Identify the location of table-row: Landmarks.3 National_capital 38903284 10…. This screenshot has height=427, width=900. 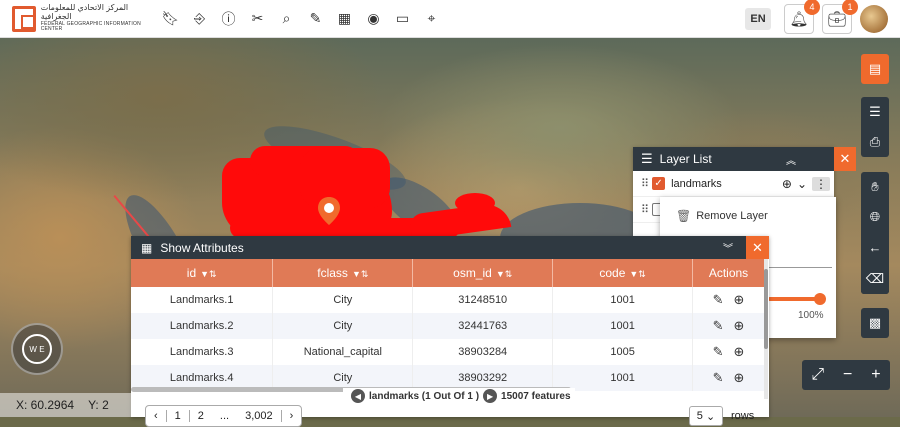
(448, 352).